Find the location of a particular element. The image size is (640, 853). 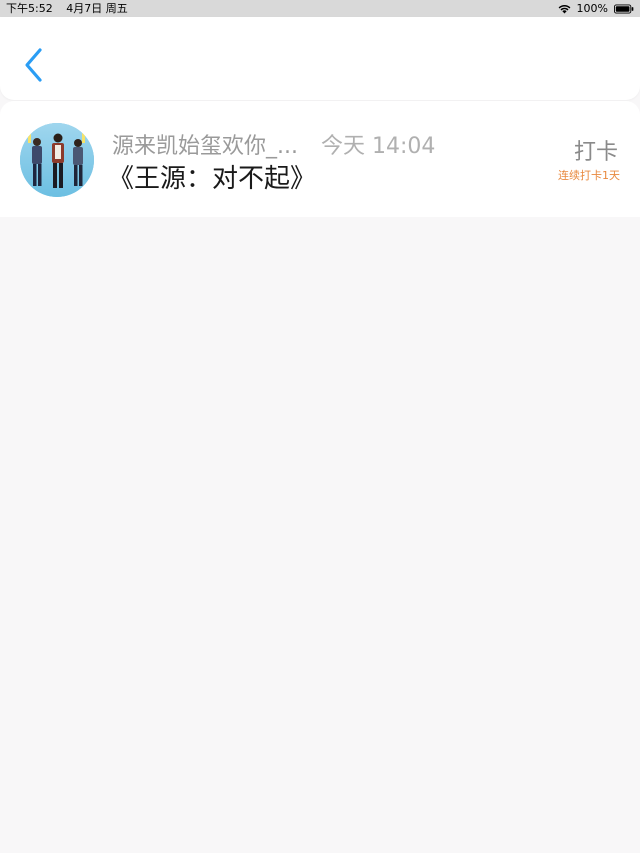

status-bar: 下午5:52 4月7日 周五 100% is located at coordinates (320, 8).